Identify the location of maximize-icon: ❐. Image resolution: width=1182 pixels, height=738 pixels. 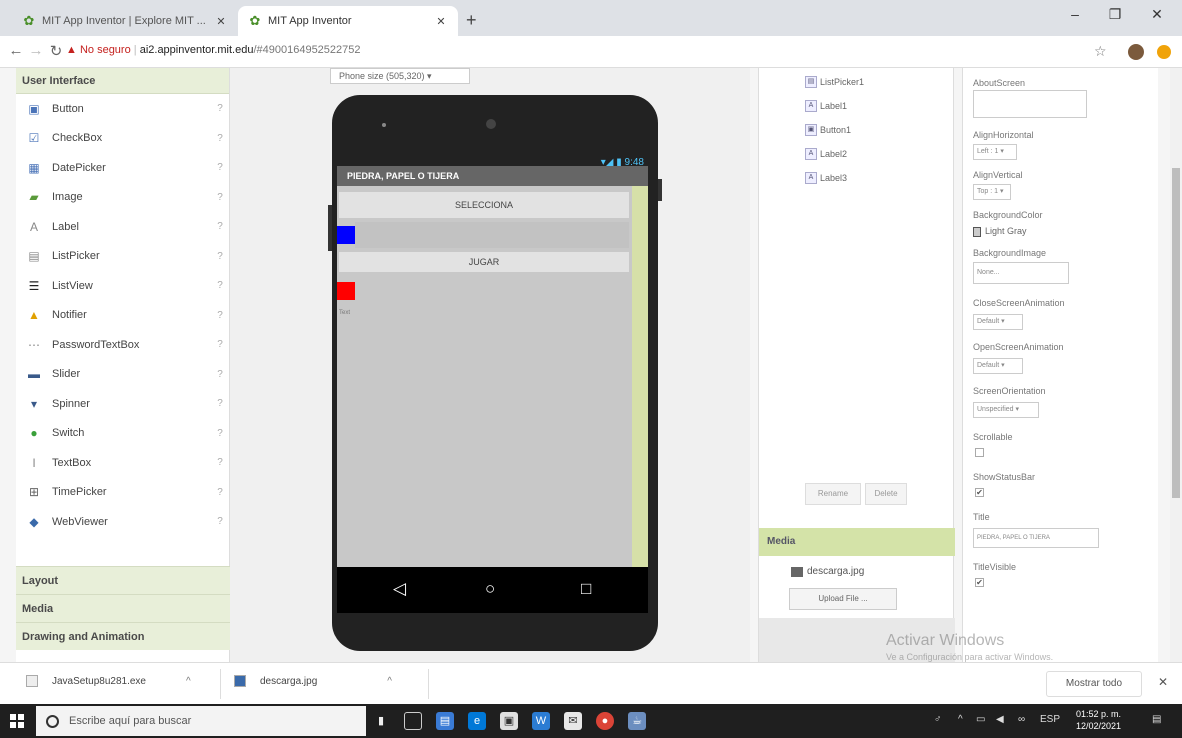
(1115, 14).